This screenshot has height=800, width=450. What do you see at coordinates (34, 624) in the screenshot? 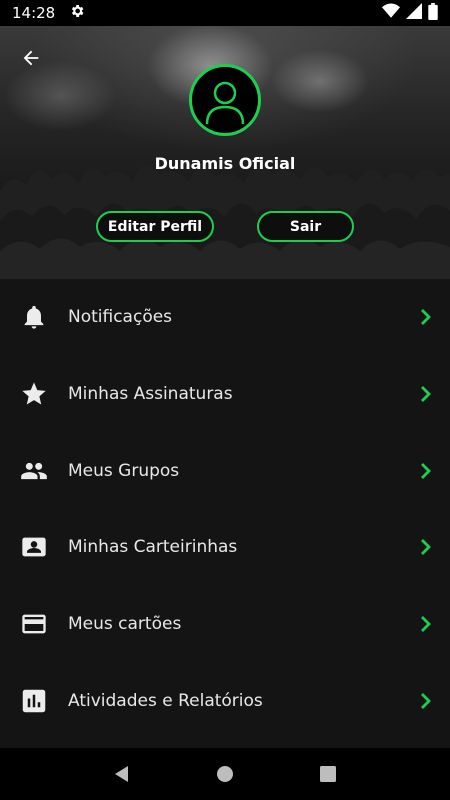
I see `credit-card-icon` at bounding box center [34, 624].